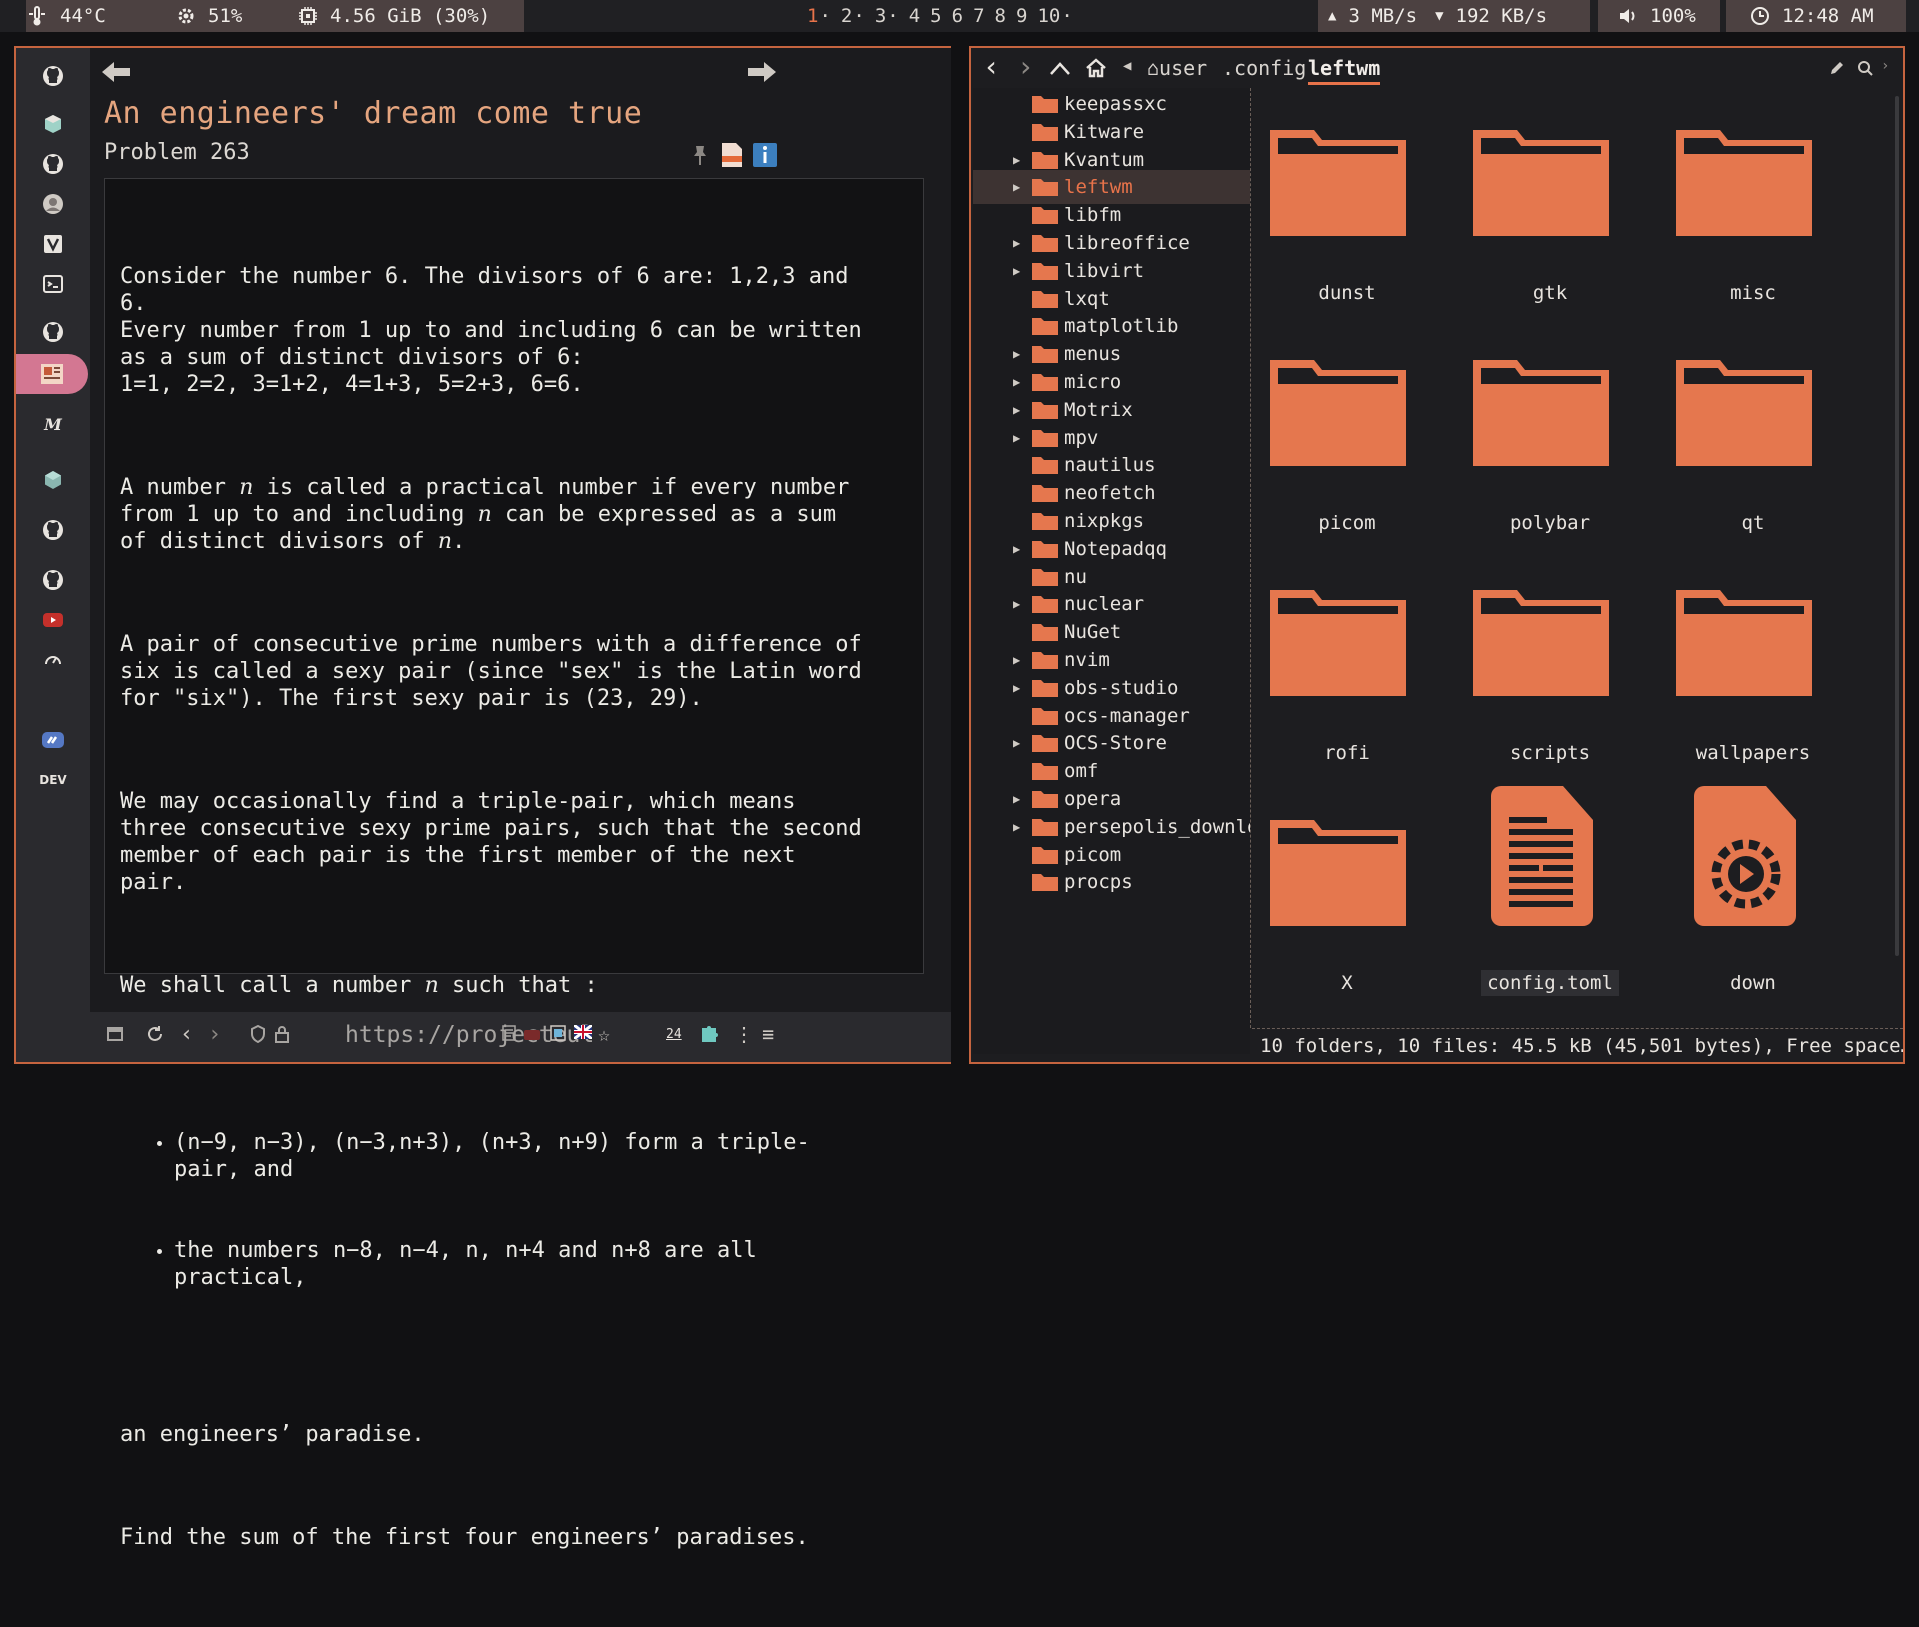  Describe the element at coordinates (765, 155) in the screenshot. I see `info-icon` at that location.